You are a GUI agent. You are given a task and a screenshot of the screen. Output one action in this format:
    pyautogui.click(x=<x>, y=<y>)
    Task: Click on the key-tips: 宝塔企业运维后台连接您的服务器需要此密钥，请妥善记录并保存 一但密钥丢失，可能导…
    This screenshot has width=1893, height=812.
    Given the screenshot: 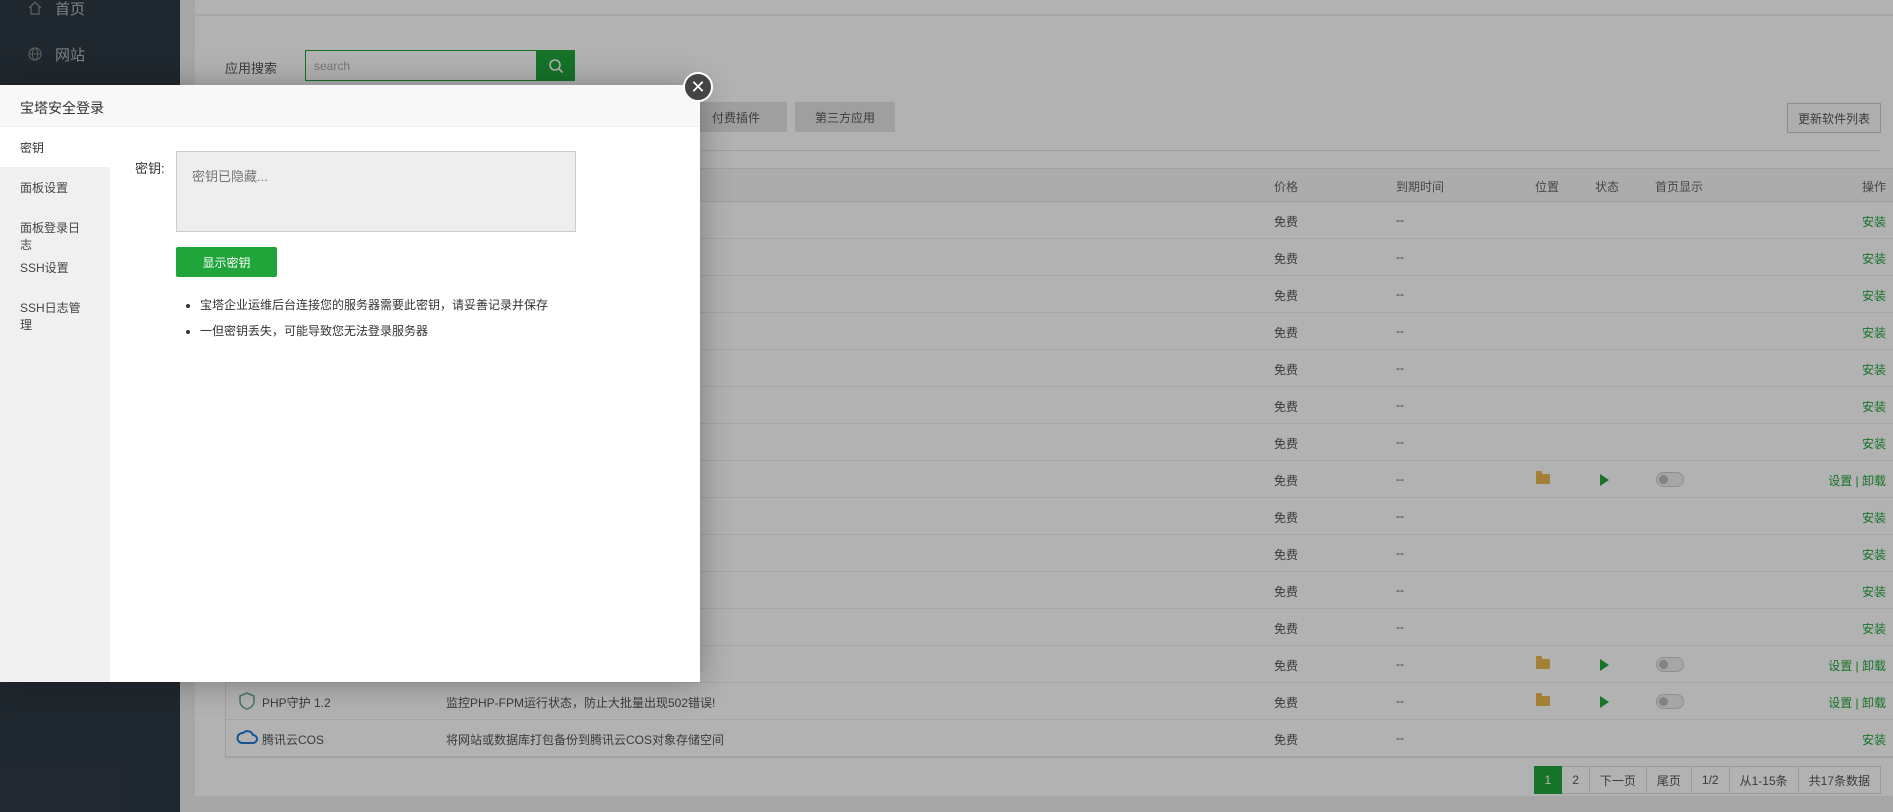 What is the action you would take?
    pyautogui.click(x=374, y=322)
    